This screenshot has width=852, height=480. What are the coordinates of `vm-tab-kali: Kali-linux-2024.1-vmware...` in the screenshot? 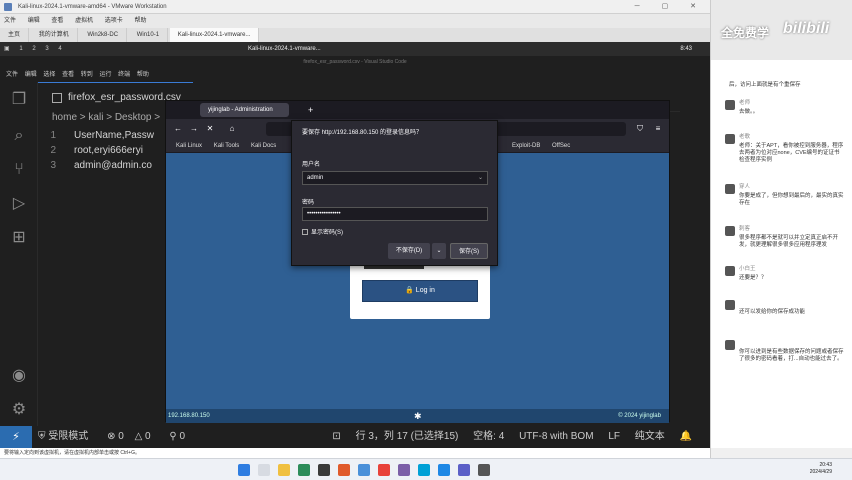 It's located at (214, 35).